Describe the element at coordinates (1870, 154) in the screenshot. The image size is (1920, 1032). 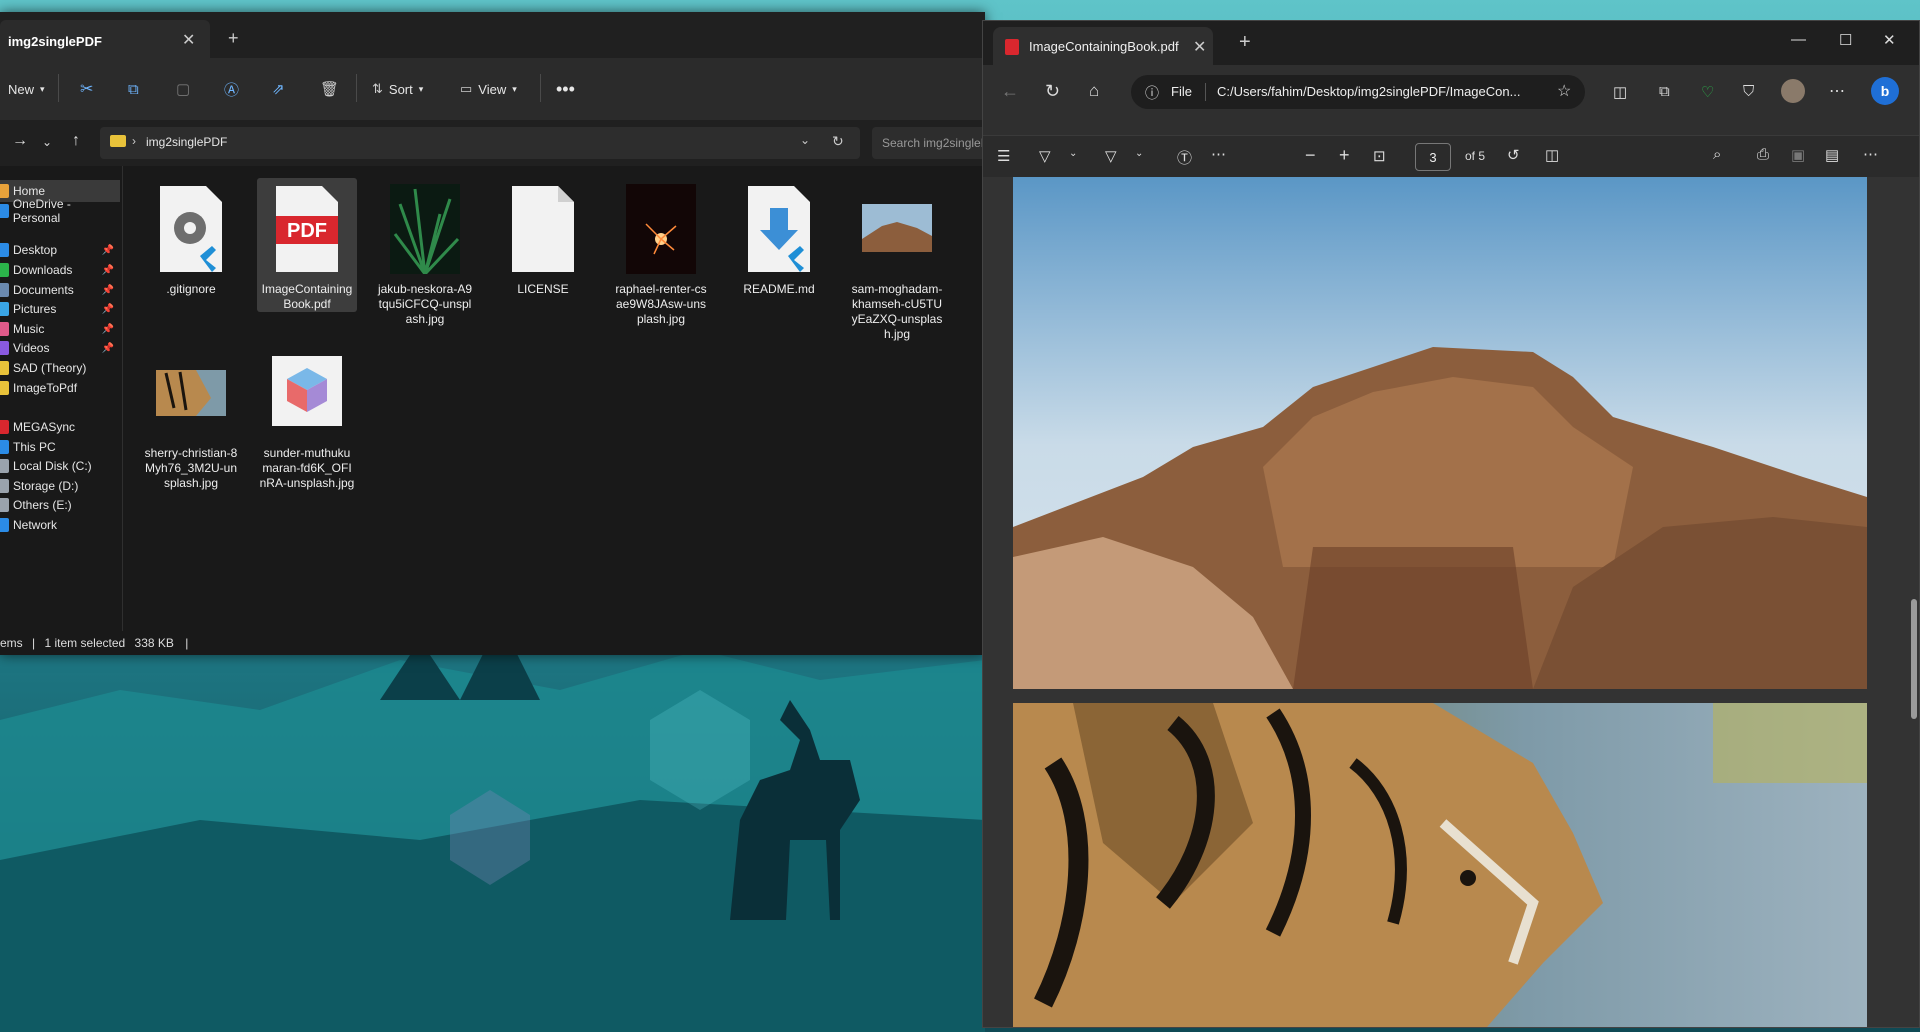
I see `pdf-more-icon: ⋯` at that location.